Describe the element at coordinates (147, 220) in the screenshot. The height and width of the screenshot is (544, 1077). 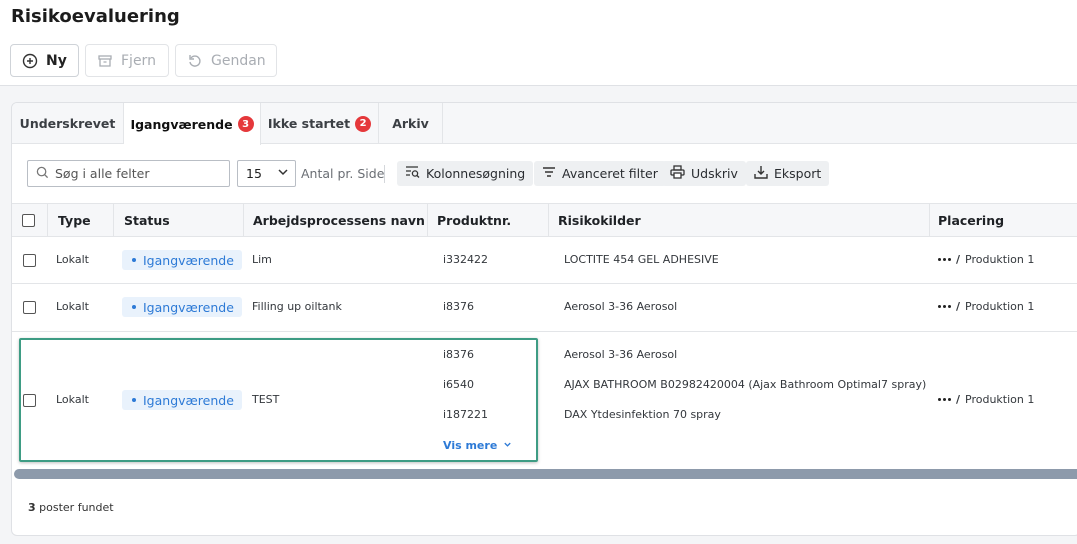
I see `column-header-status: Status` at that location.